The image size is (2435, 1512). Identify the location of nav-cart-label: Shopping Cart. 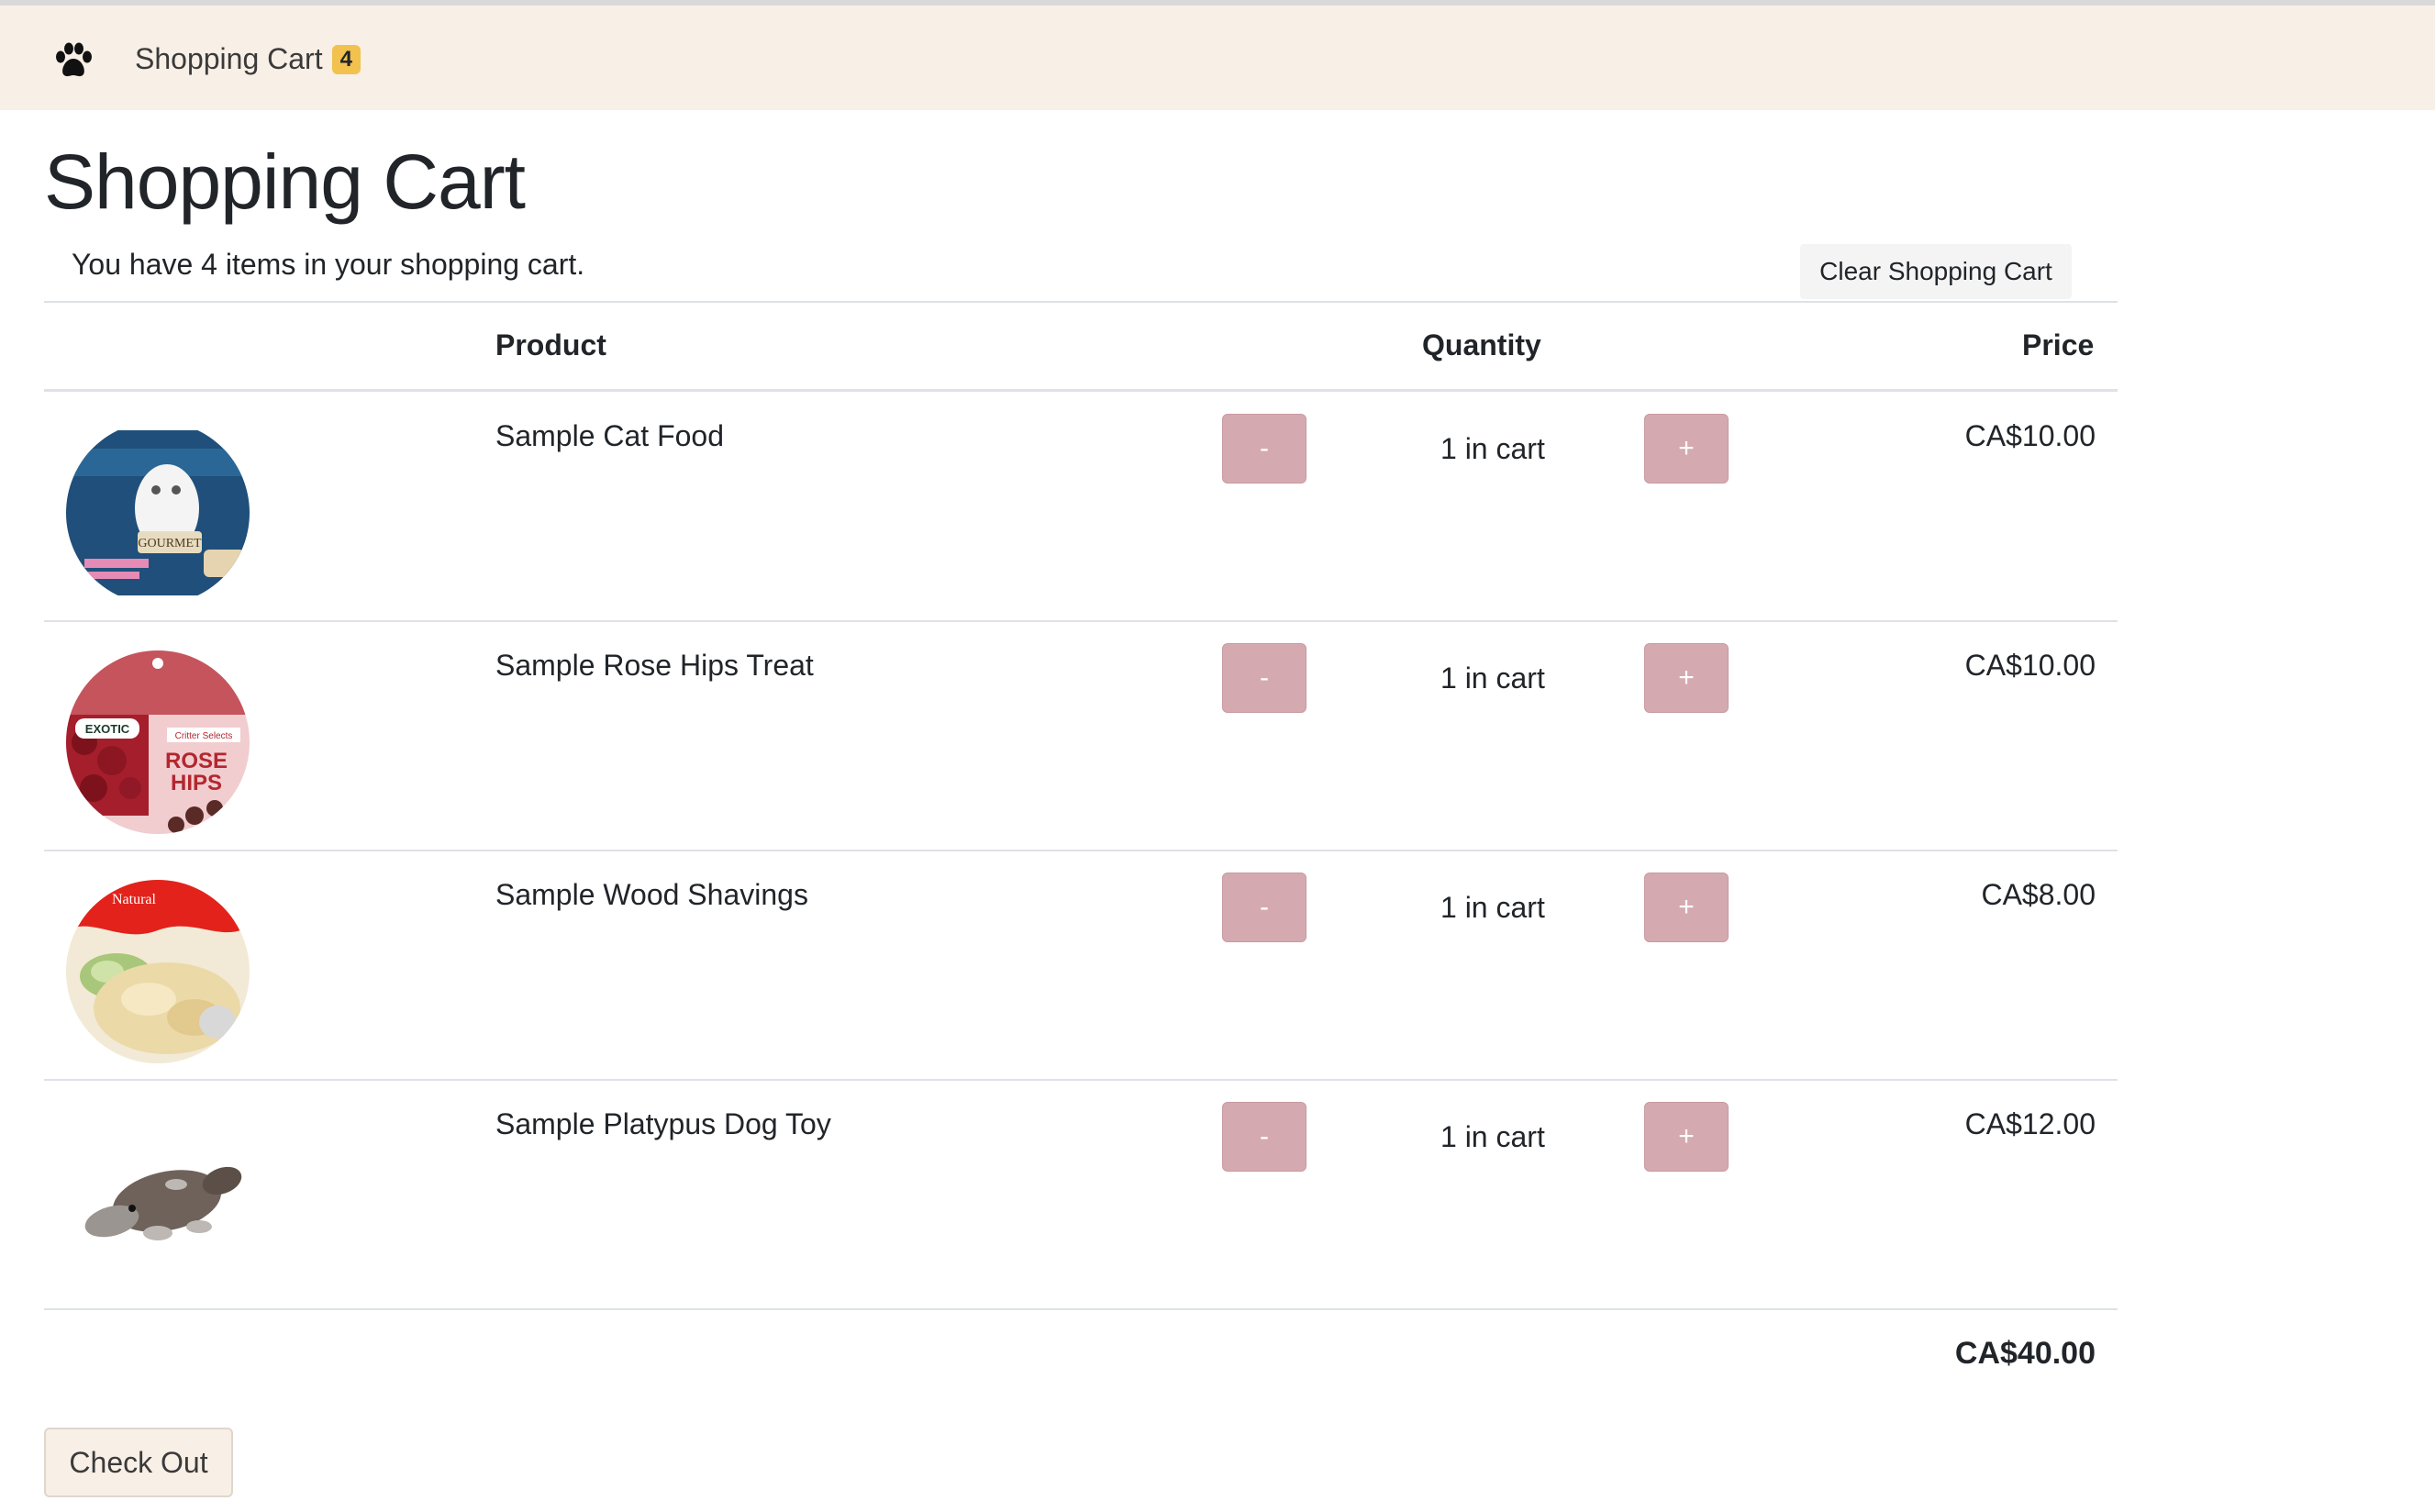
(229, 59).